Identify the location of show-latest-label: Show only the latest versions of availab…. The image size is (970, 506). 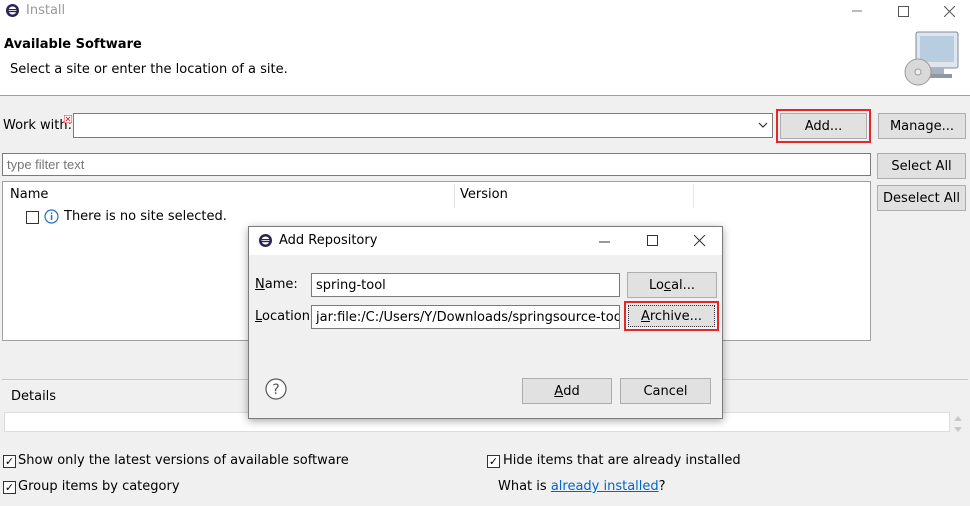
(183, 460).